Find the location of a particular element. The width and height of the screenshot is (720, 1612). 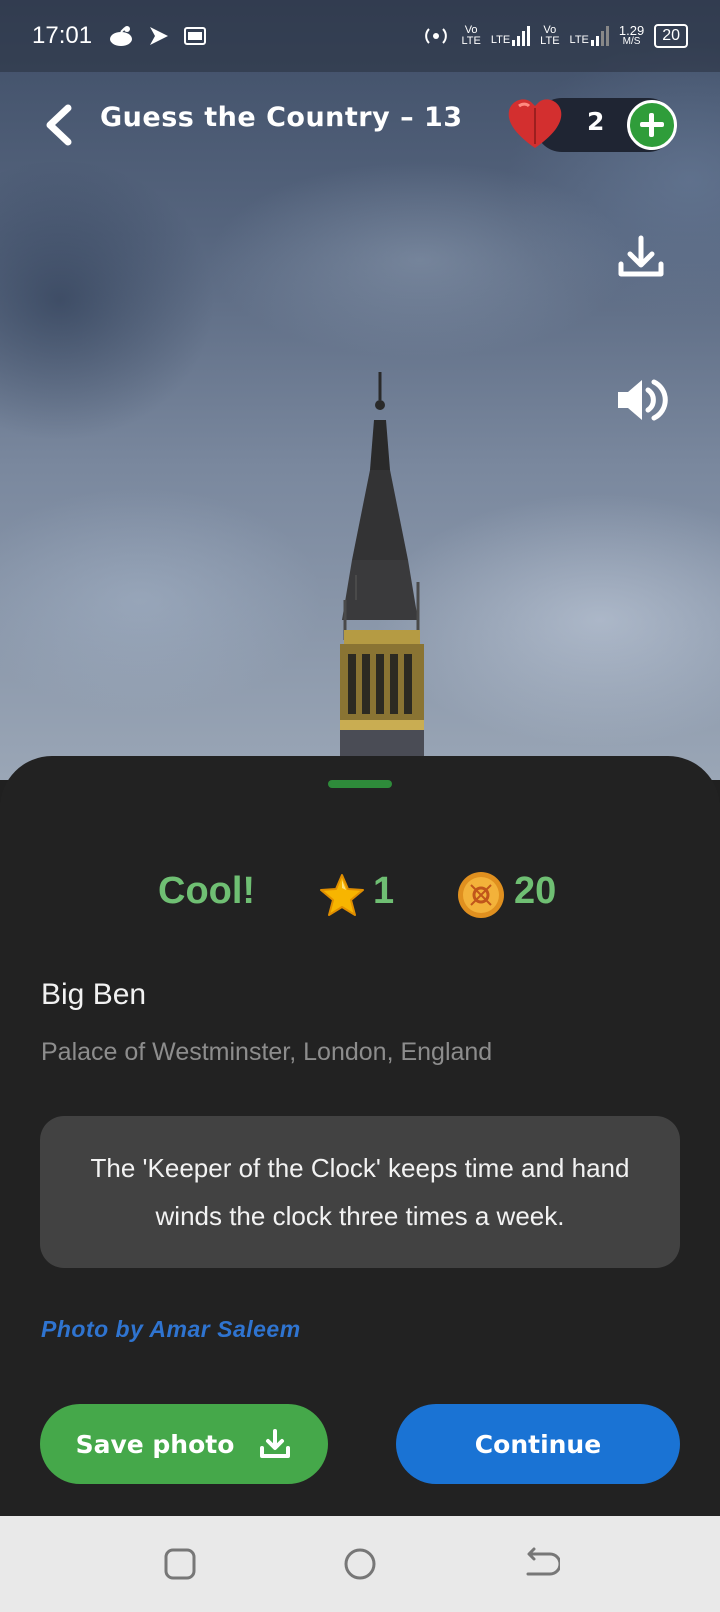

volume-icon is located at coordinates (640, 400).